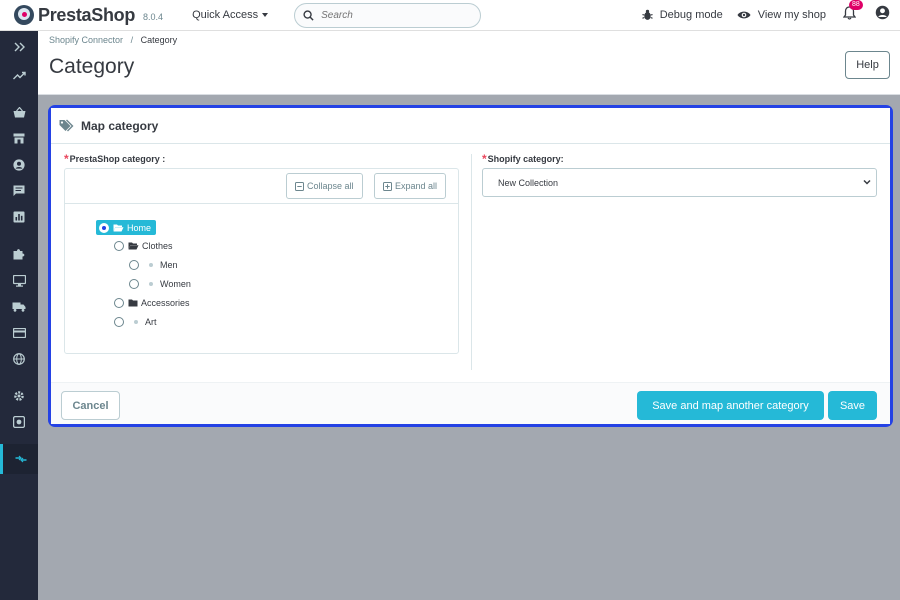 This screenshot has width=900, height=600. I want to click on cancel-button: Cancel, so click(90, 405).